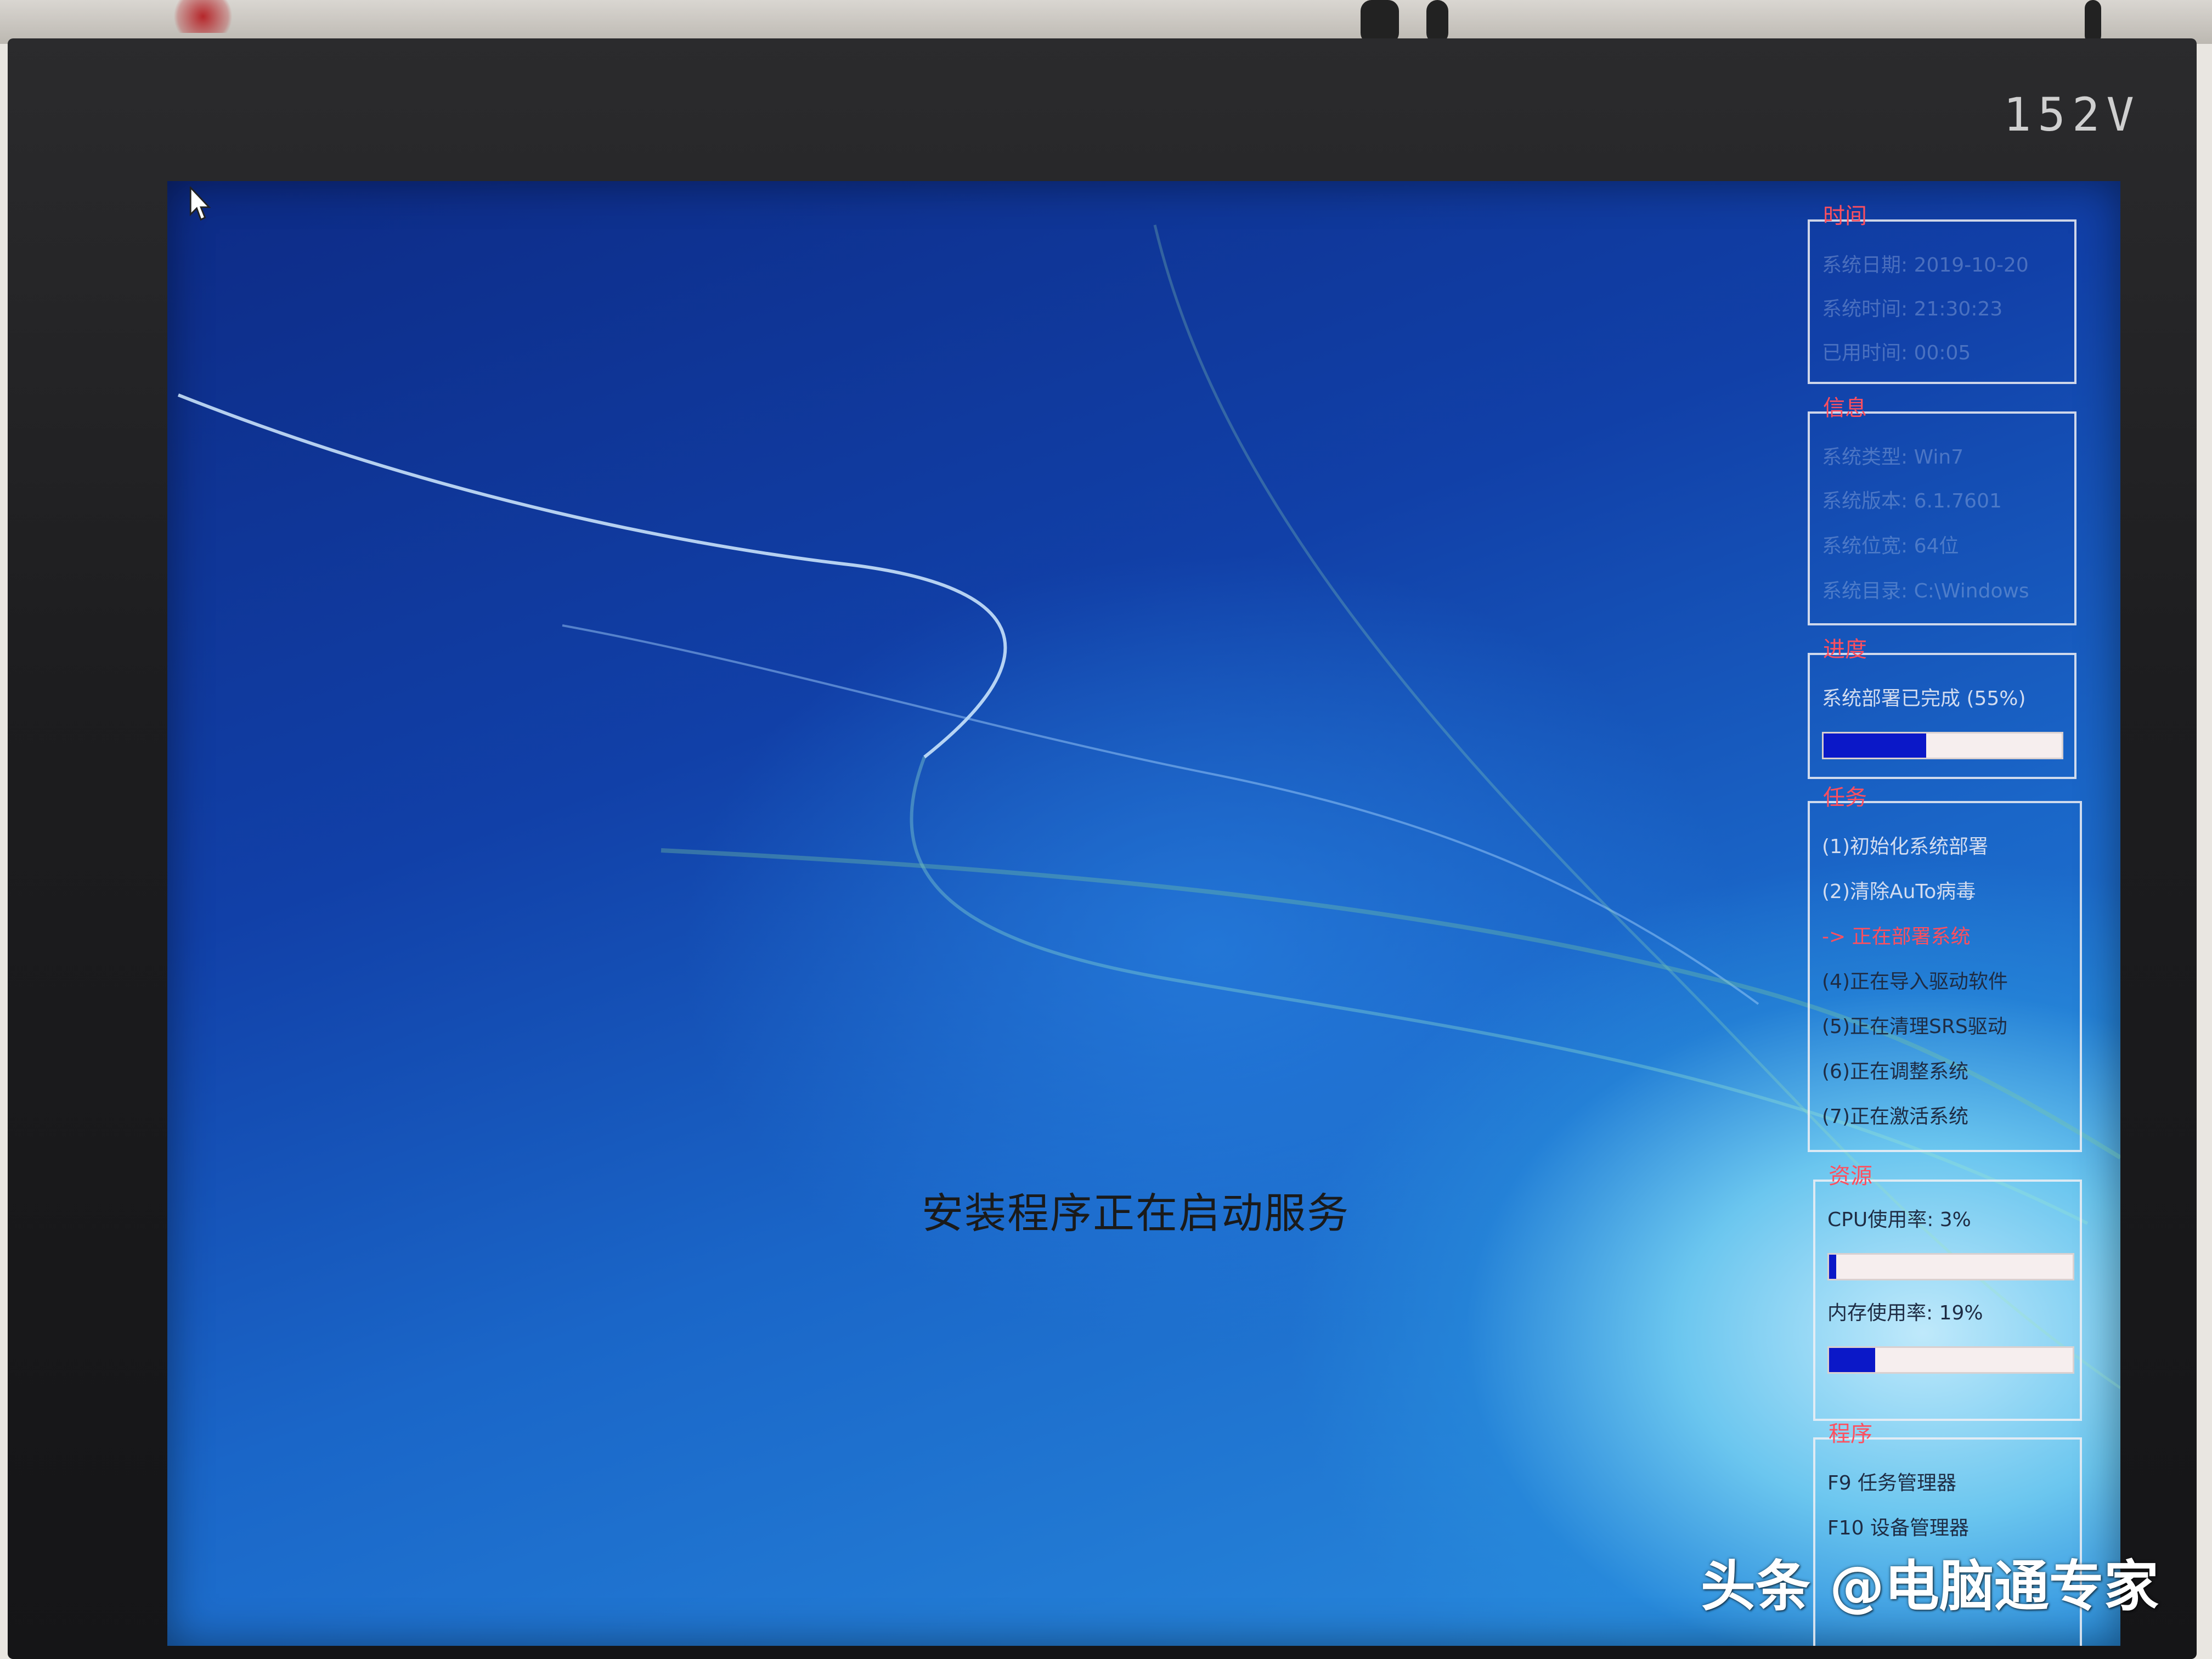 Image resolution: width=2212 pixels, height=1659 pixels. I want to click on cpu-usage-label: CPU使用率: 3%, so click(1899, 1220).